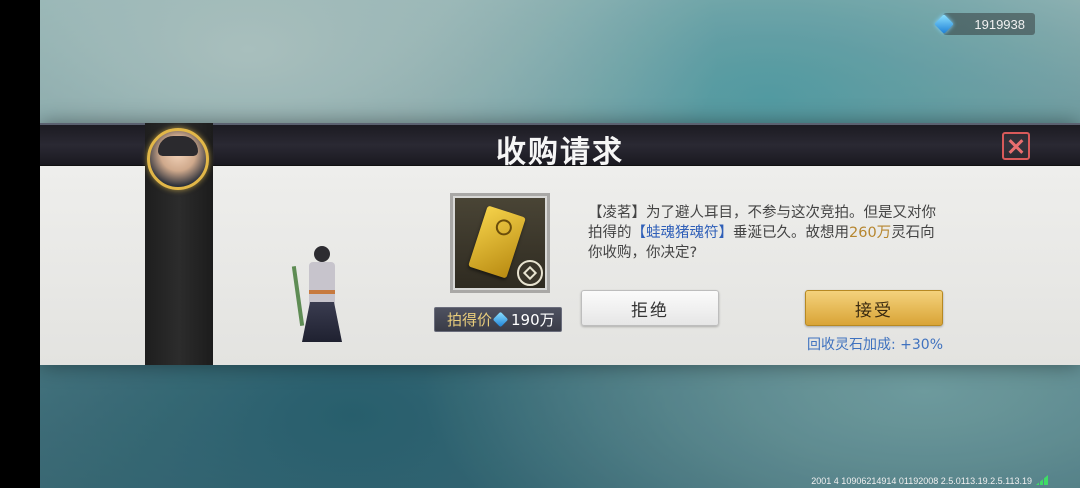 The image size is (1080, 488). I want to click on recycle-bonus-text: 回收灵石加成: +30%, so click(874, 345).